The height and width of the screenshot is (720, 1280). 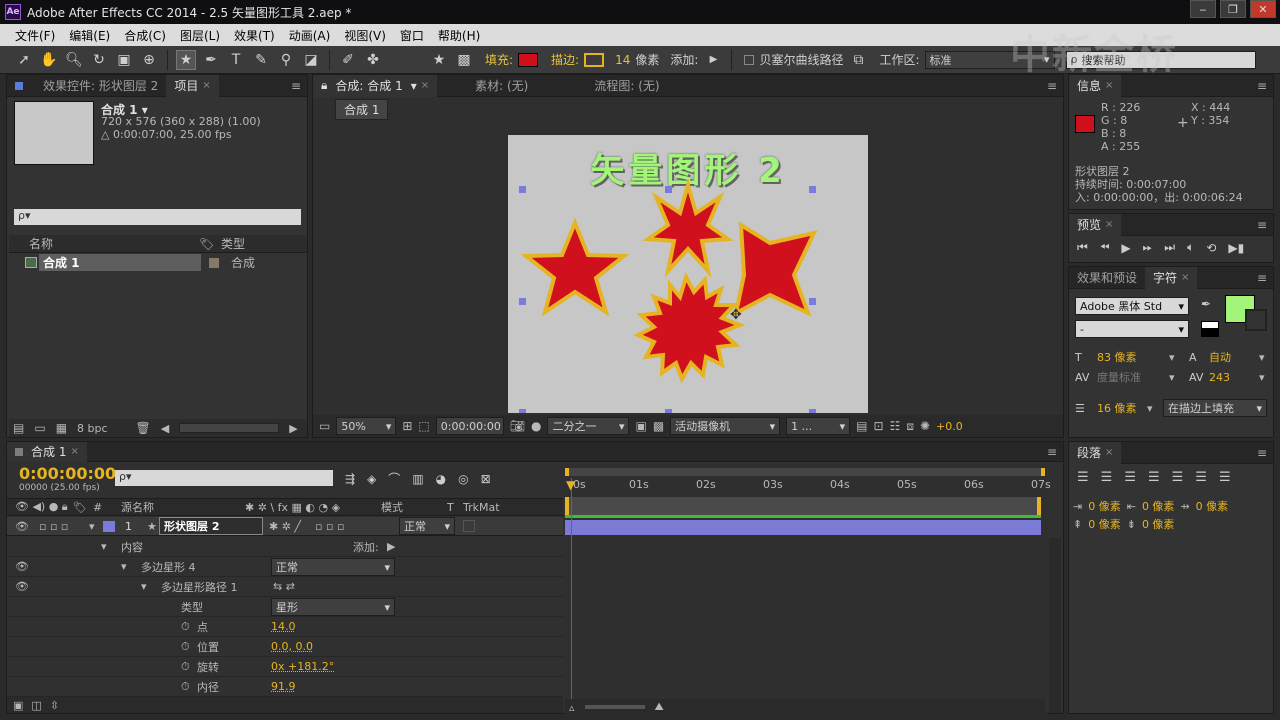 I want to click on brainstorm-icon: ⊠, so click(x=486, y=479).